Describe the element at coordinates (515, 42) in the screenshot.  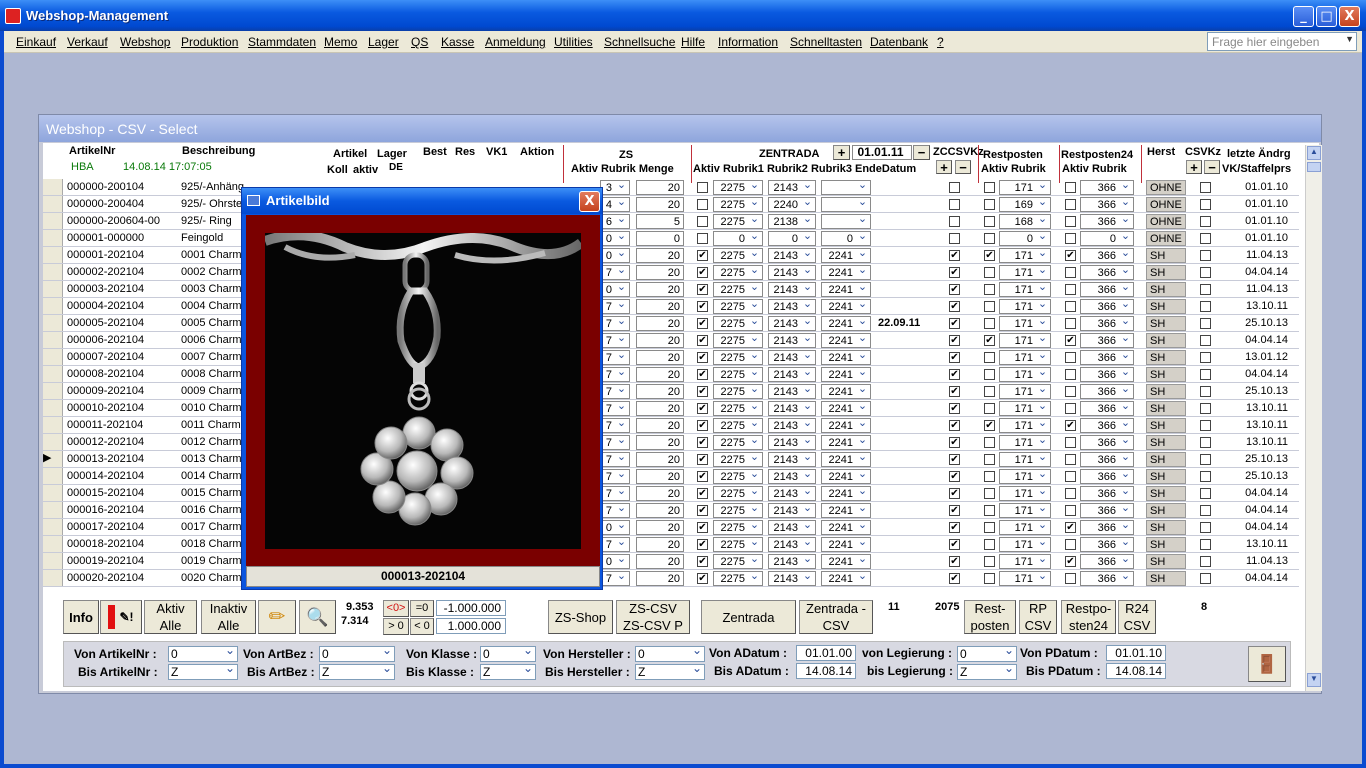
I see `menu-anmeldung: Anmeldung` at that location.